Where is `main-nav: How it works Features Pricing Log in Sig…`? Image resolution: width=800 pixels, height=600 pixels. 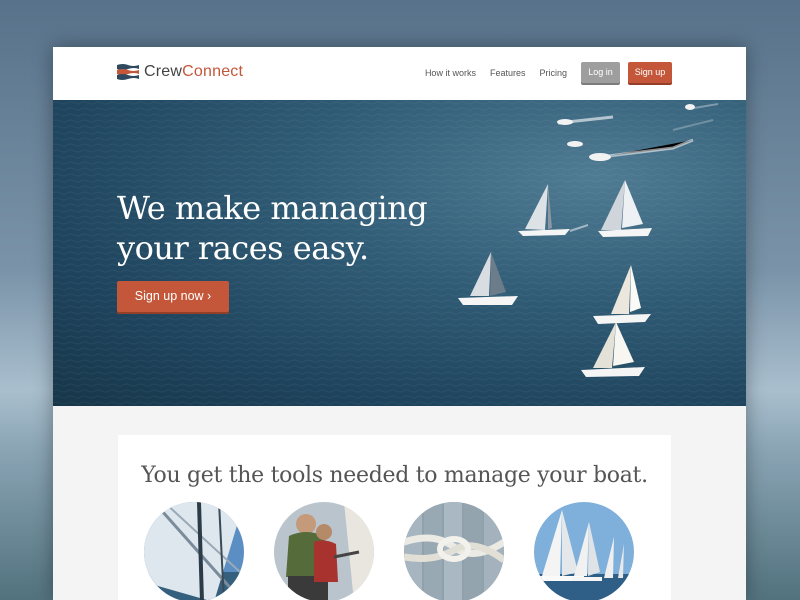 main-nav: How it works Features Pricing Log in Sig… is located at coordinates (541, 72).